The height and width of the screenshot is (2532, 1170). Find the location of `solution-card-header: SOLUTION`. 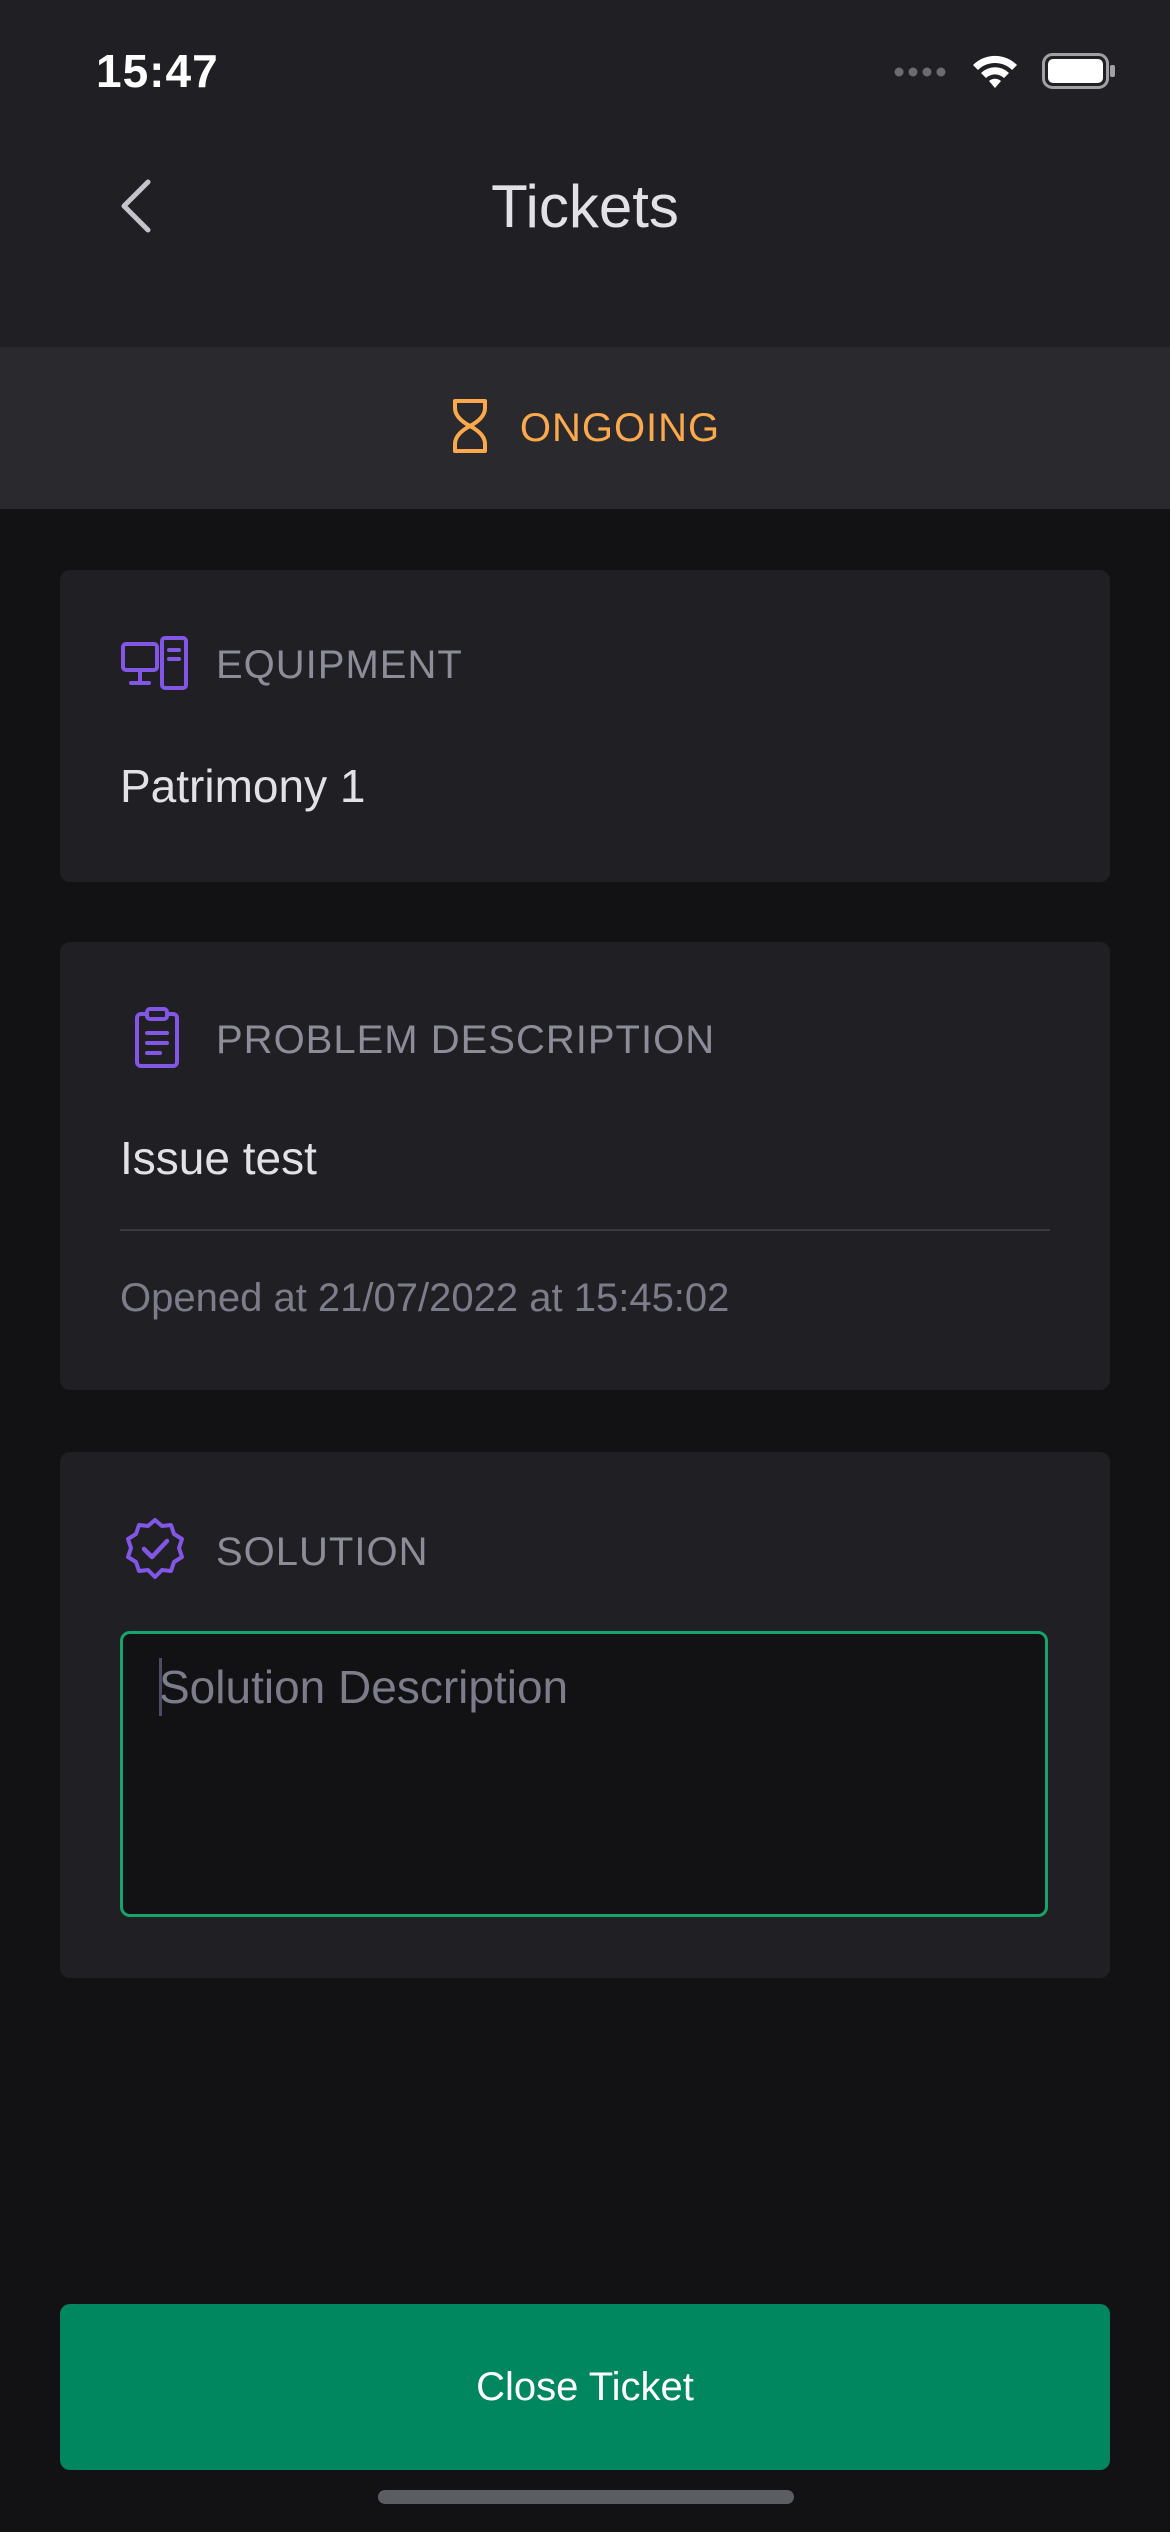

solution-card-header: SOLUTION is located at coordinates (274, 1552).